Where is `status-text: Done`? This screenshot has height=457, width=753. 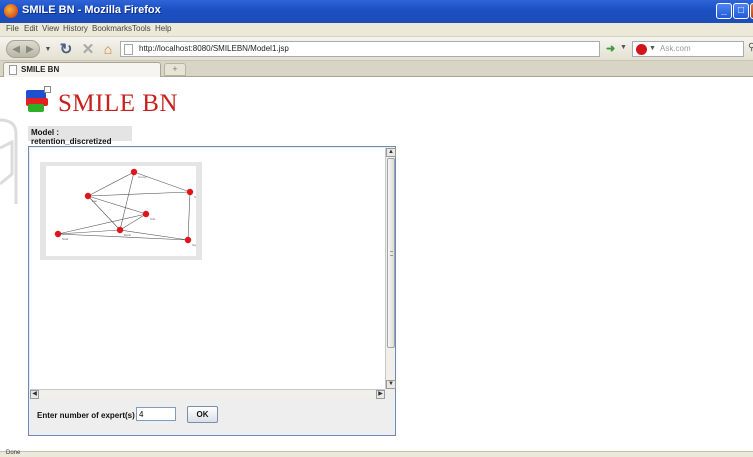
status-text: Done is located at coordinates (13, 453).